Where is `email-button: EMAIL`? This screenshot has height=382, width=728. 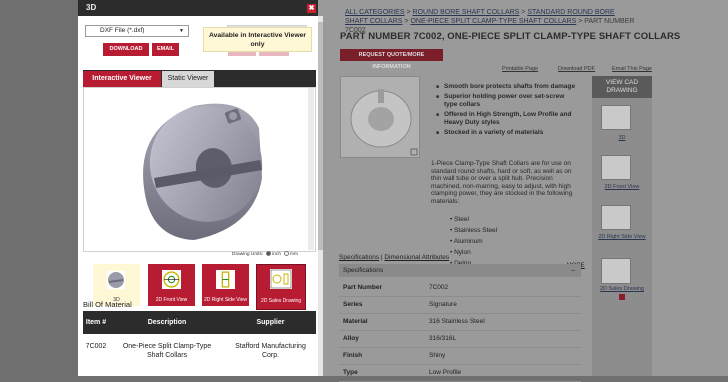
email-button: EMAIL is located at coordinates (165, 49).